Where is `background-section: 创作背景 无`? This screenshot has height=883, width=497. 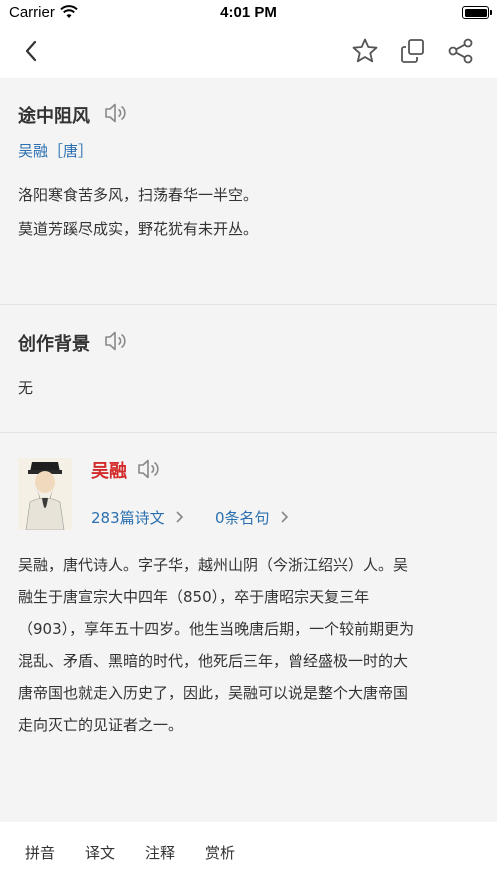
background-section: 创作背景 无 is located at coordinates (248, 368).